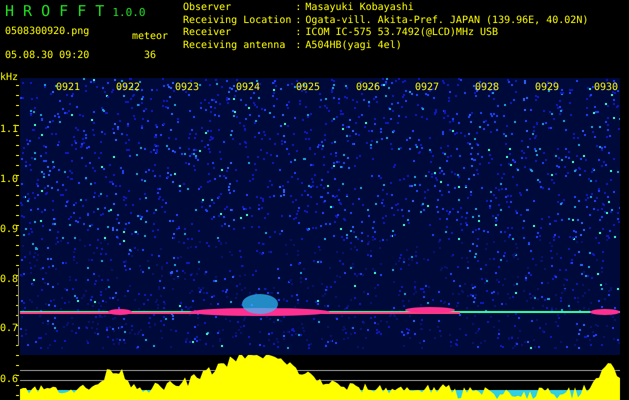  What do you see at coordinates (368, 88) in the screenshot?
I see `time-label: 0926` at bounding box center [368, 88].